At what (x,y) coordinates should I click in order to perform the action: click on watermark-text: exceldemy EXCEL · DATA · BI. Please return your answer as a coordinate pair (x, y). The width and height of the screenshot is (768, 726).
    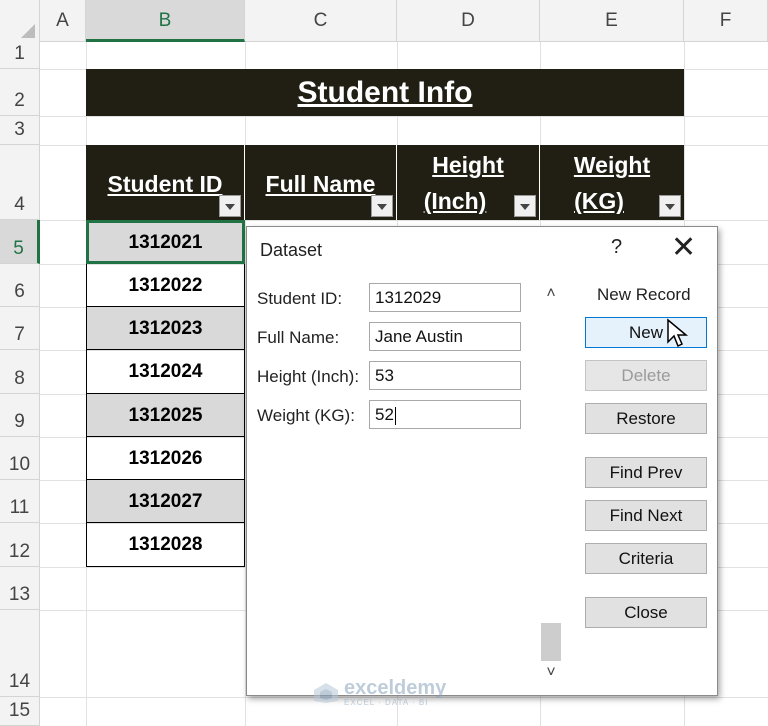
    Looking at the image, I should click on (395, 692).